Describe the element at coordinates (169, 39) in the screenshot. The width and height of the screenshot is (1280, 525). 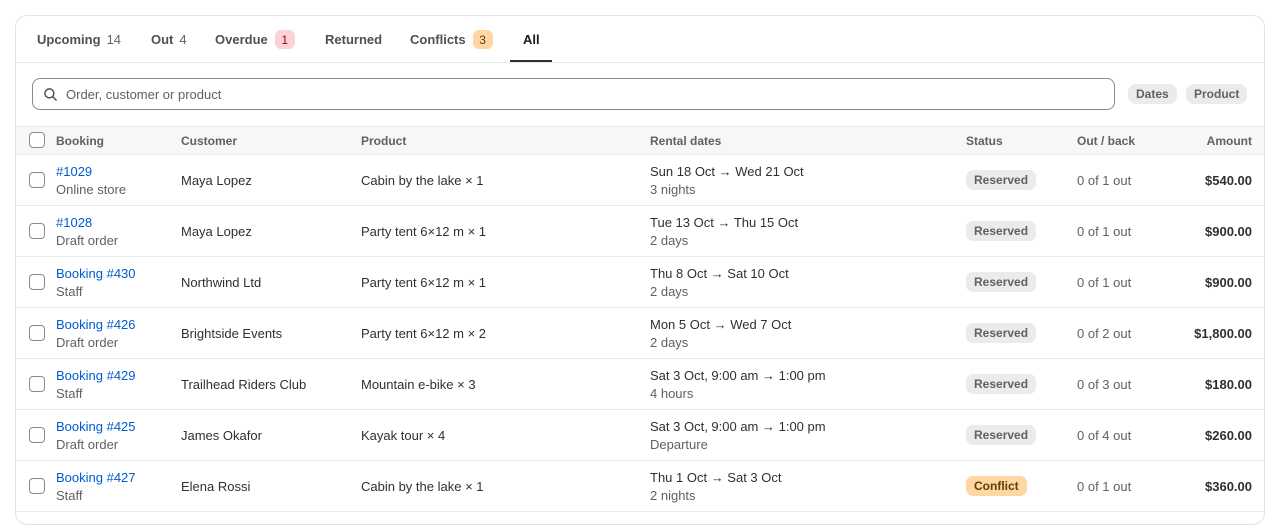
I see `tab-out: Out 4` at that location.